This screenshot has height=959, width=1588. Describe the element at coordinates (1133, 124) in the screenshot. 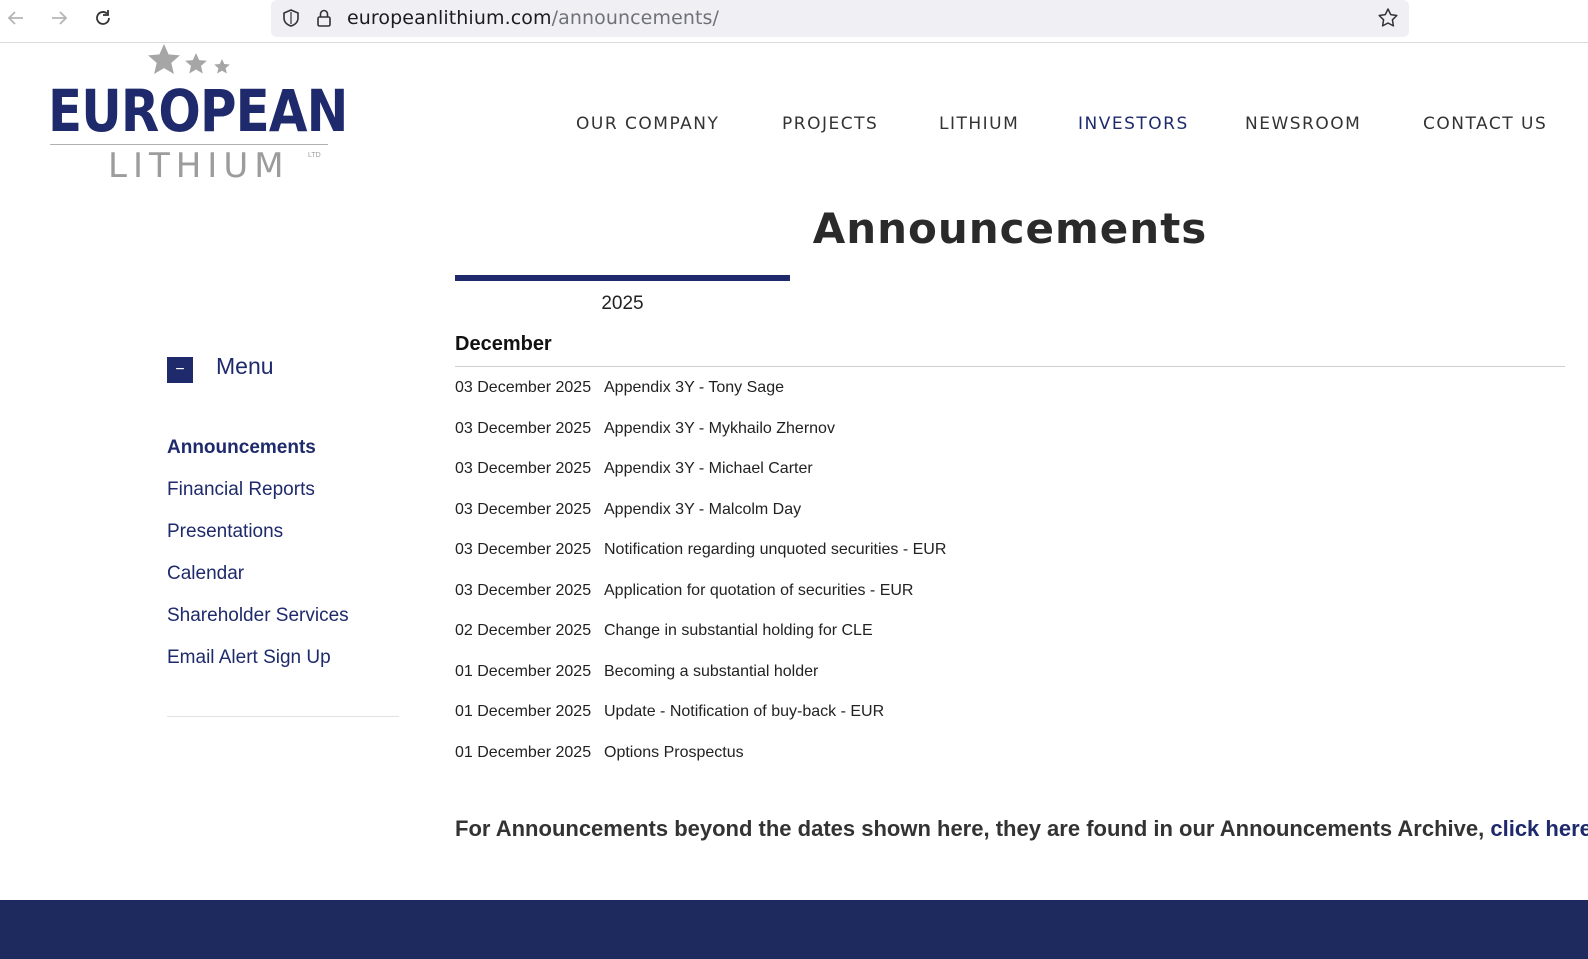

I see `nav-investors: INVESTORS` at that location.